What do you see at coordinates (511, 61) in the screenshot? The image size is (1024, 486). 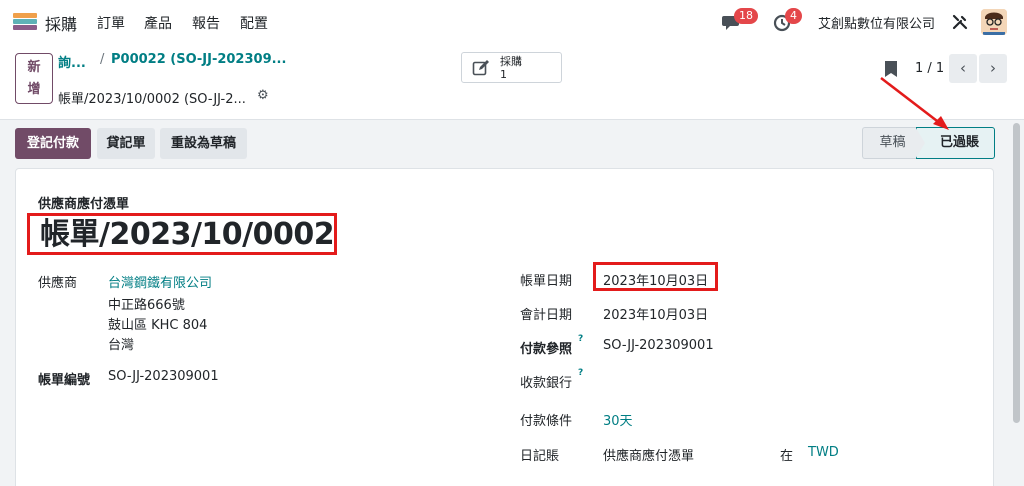 I see `smart-button-label: 採購` at bounding box center [511, 61].